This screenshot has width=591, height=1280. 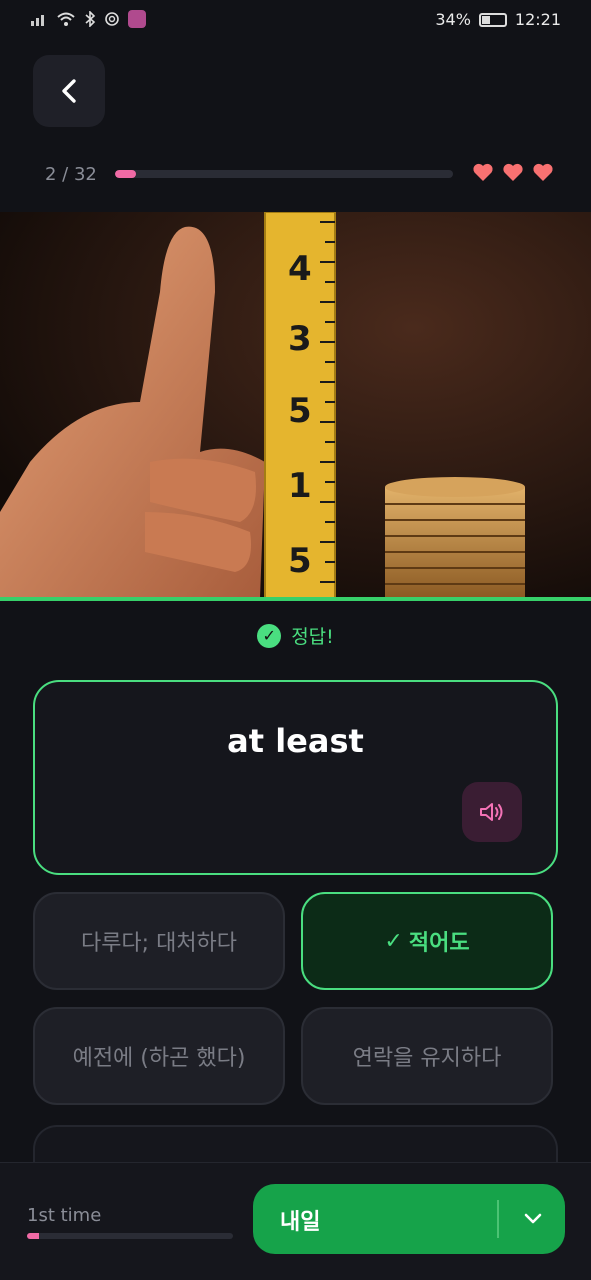 I want to click on next-review-button: 내일, so click(x=409, y=1219).